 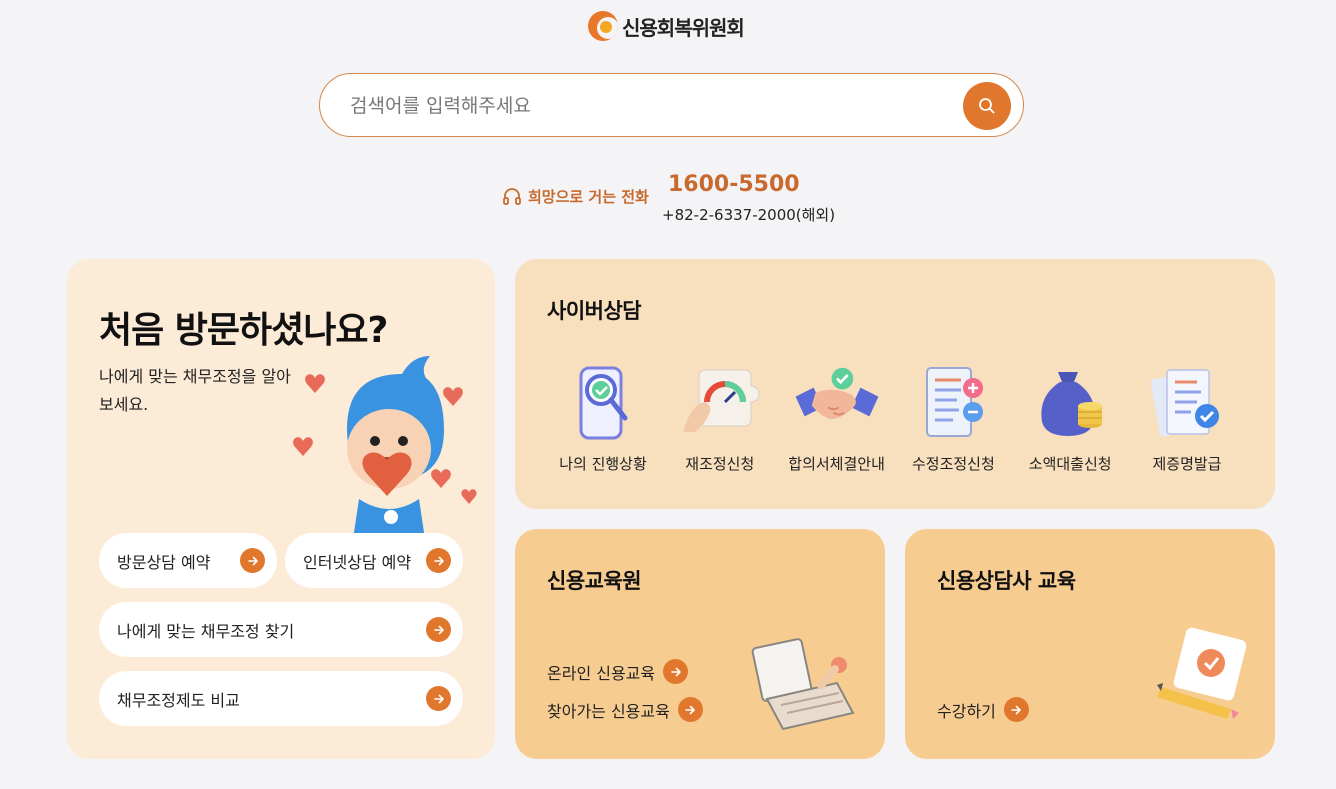 I want to click on enroll-link: 수강하기, so click(x=983, y=709).